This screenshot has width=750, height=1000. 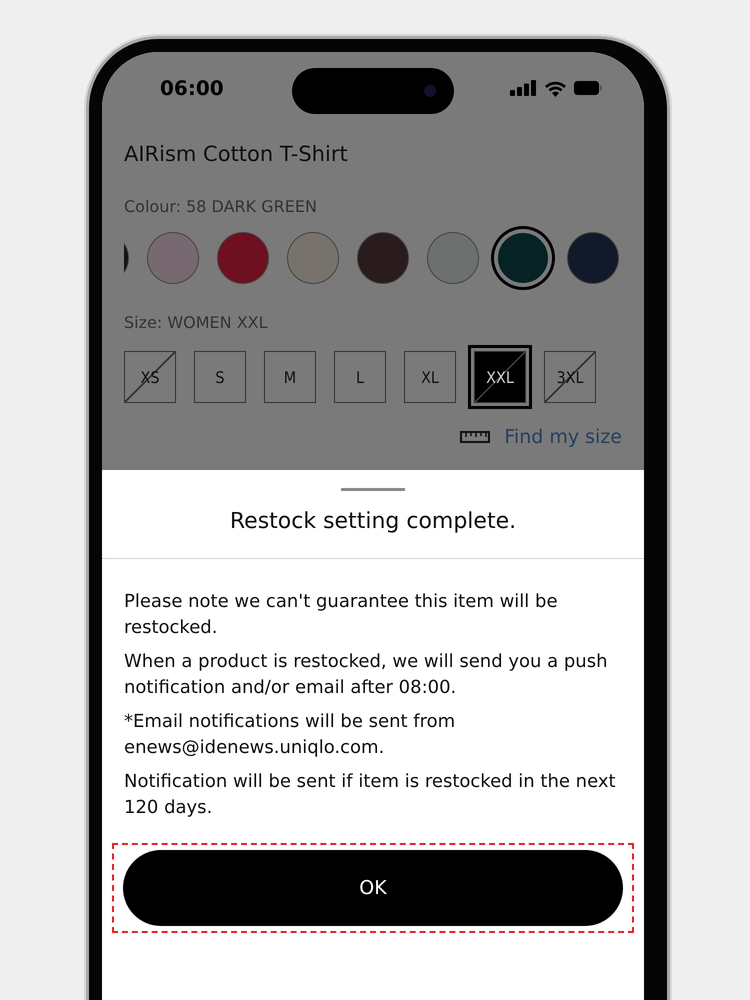 What do you see at coordinates (523, 88) in the screenshot?
I see `signal-icon` at bounding box center [523, 88].